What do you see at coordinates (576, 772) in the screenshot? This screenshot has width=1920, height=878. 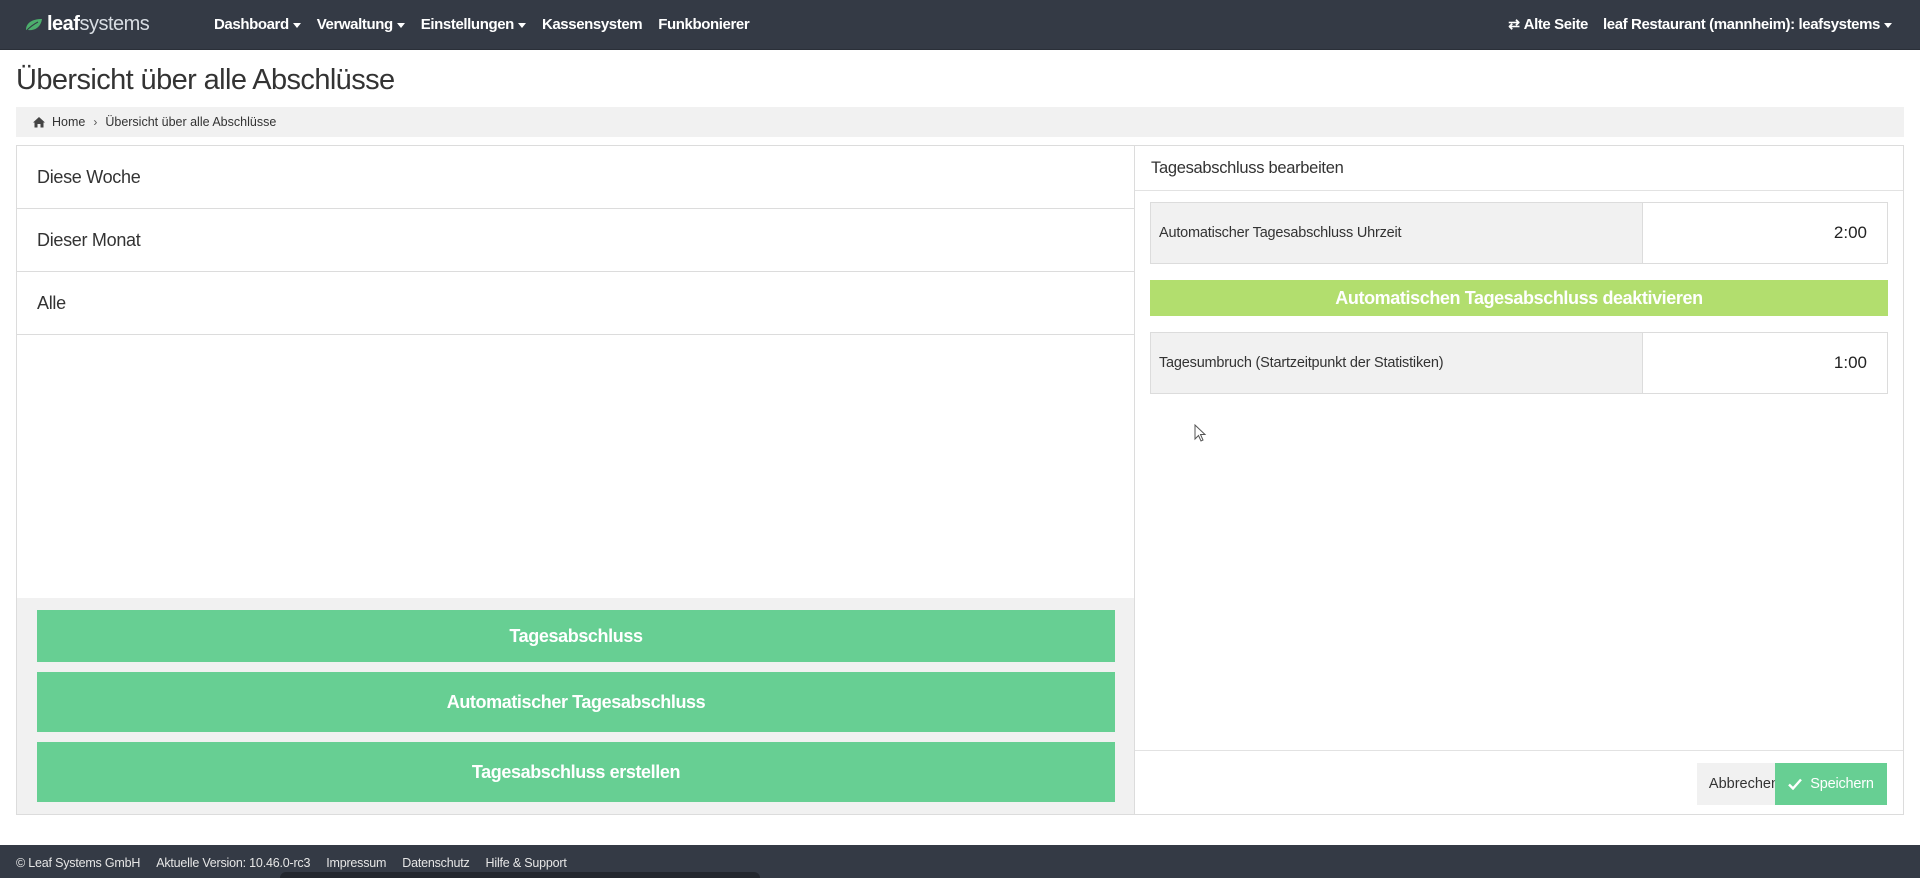 I see `create-daily-closing-button: Tagesabschluss erstellen` at bounding box center [576, 772].